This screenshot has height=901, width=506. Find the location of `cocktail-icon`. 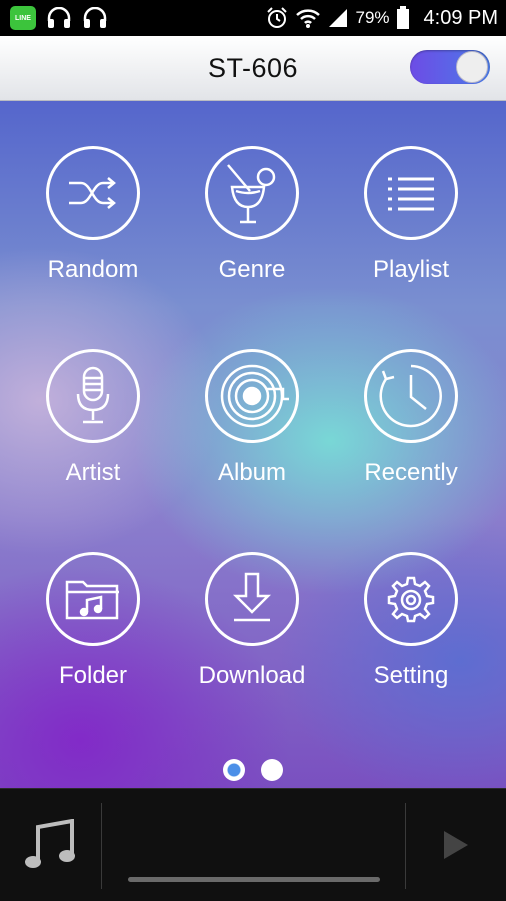

cocktail-icon is located at coordinates (251, 194).